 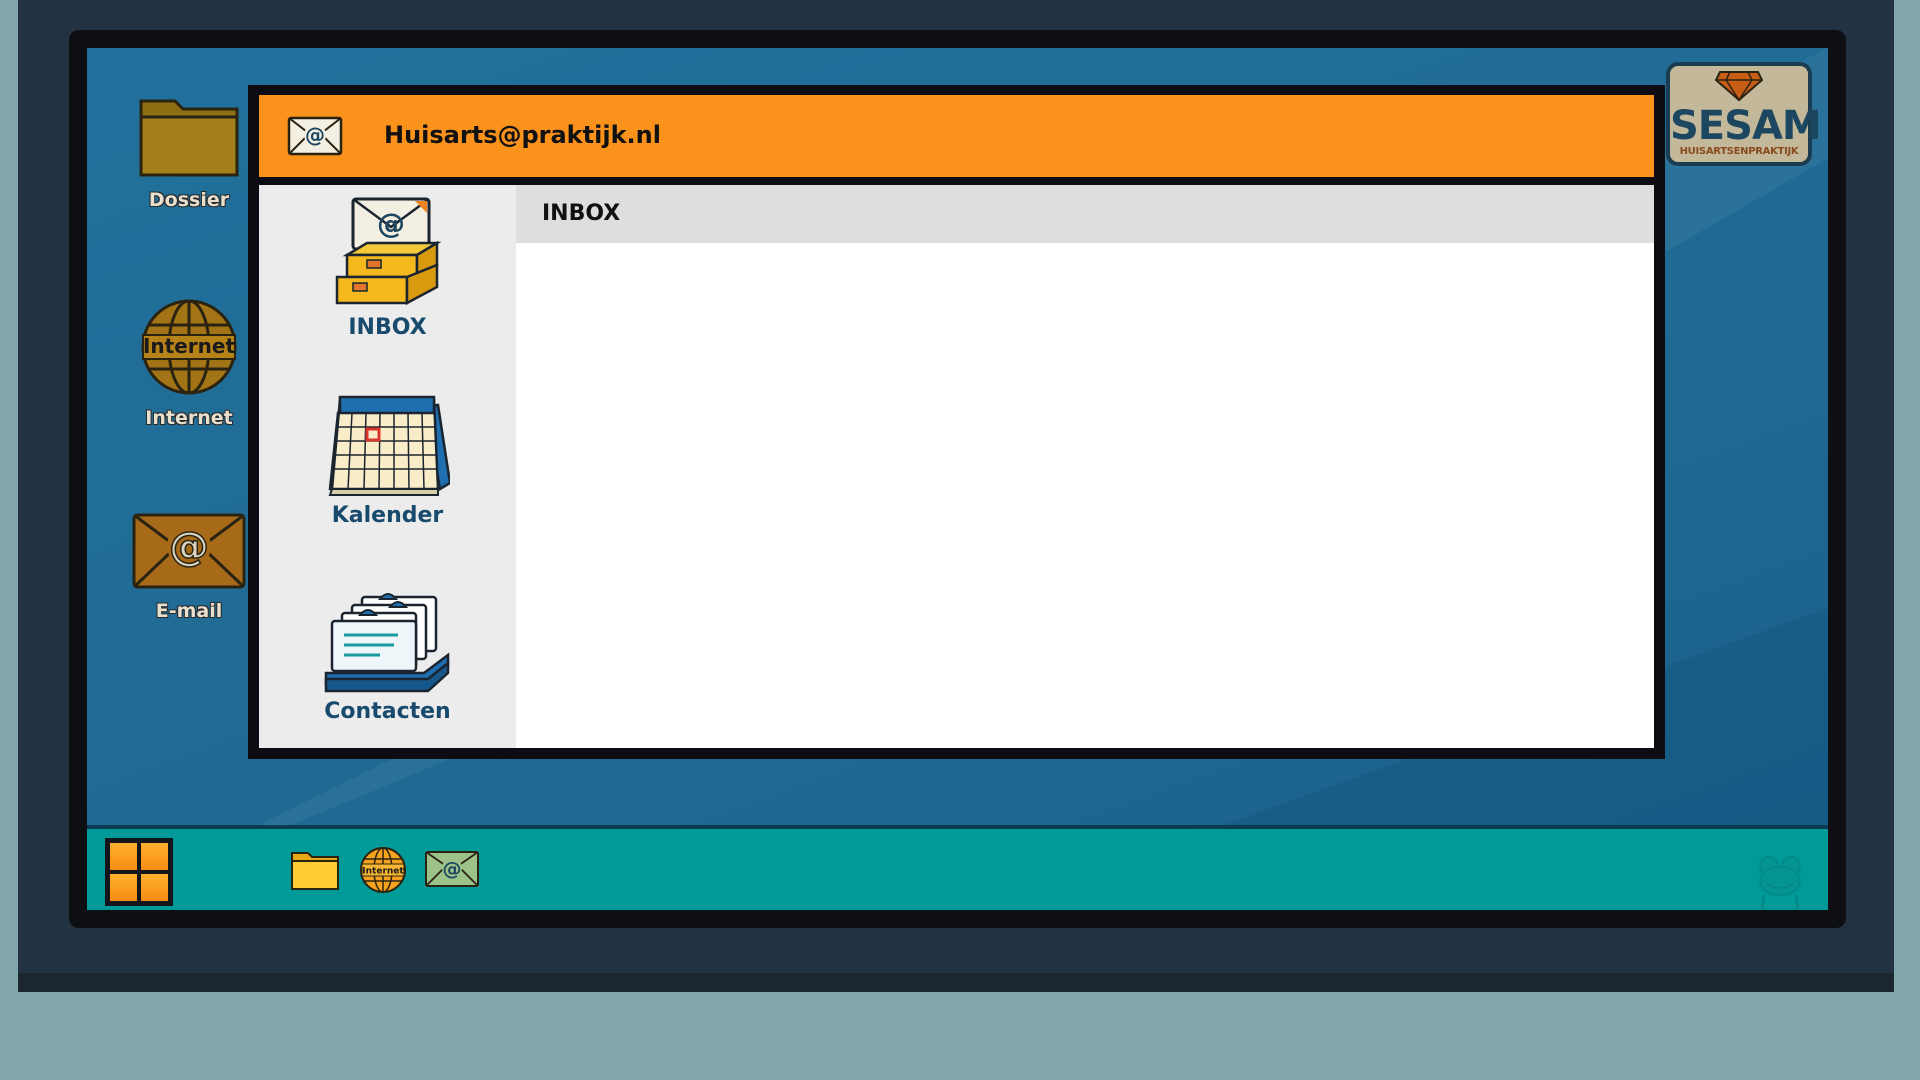 I want to click on taskbar-email-button: @, so click(x=452, y=871).